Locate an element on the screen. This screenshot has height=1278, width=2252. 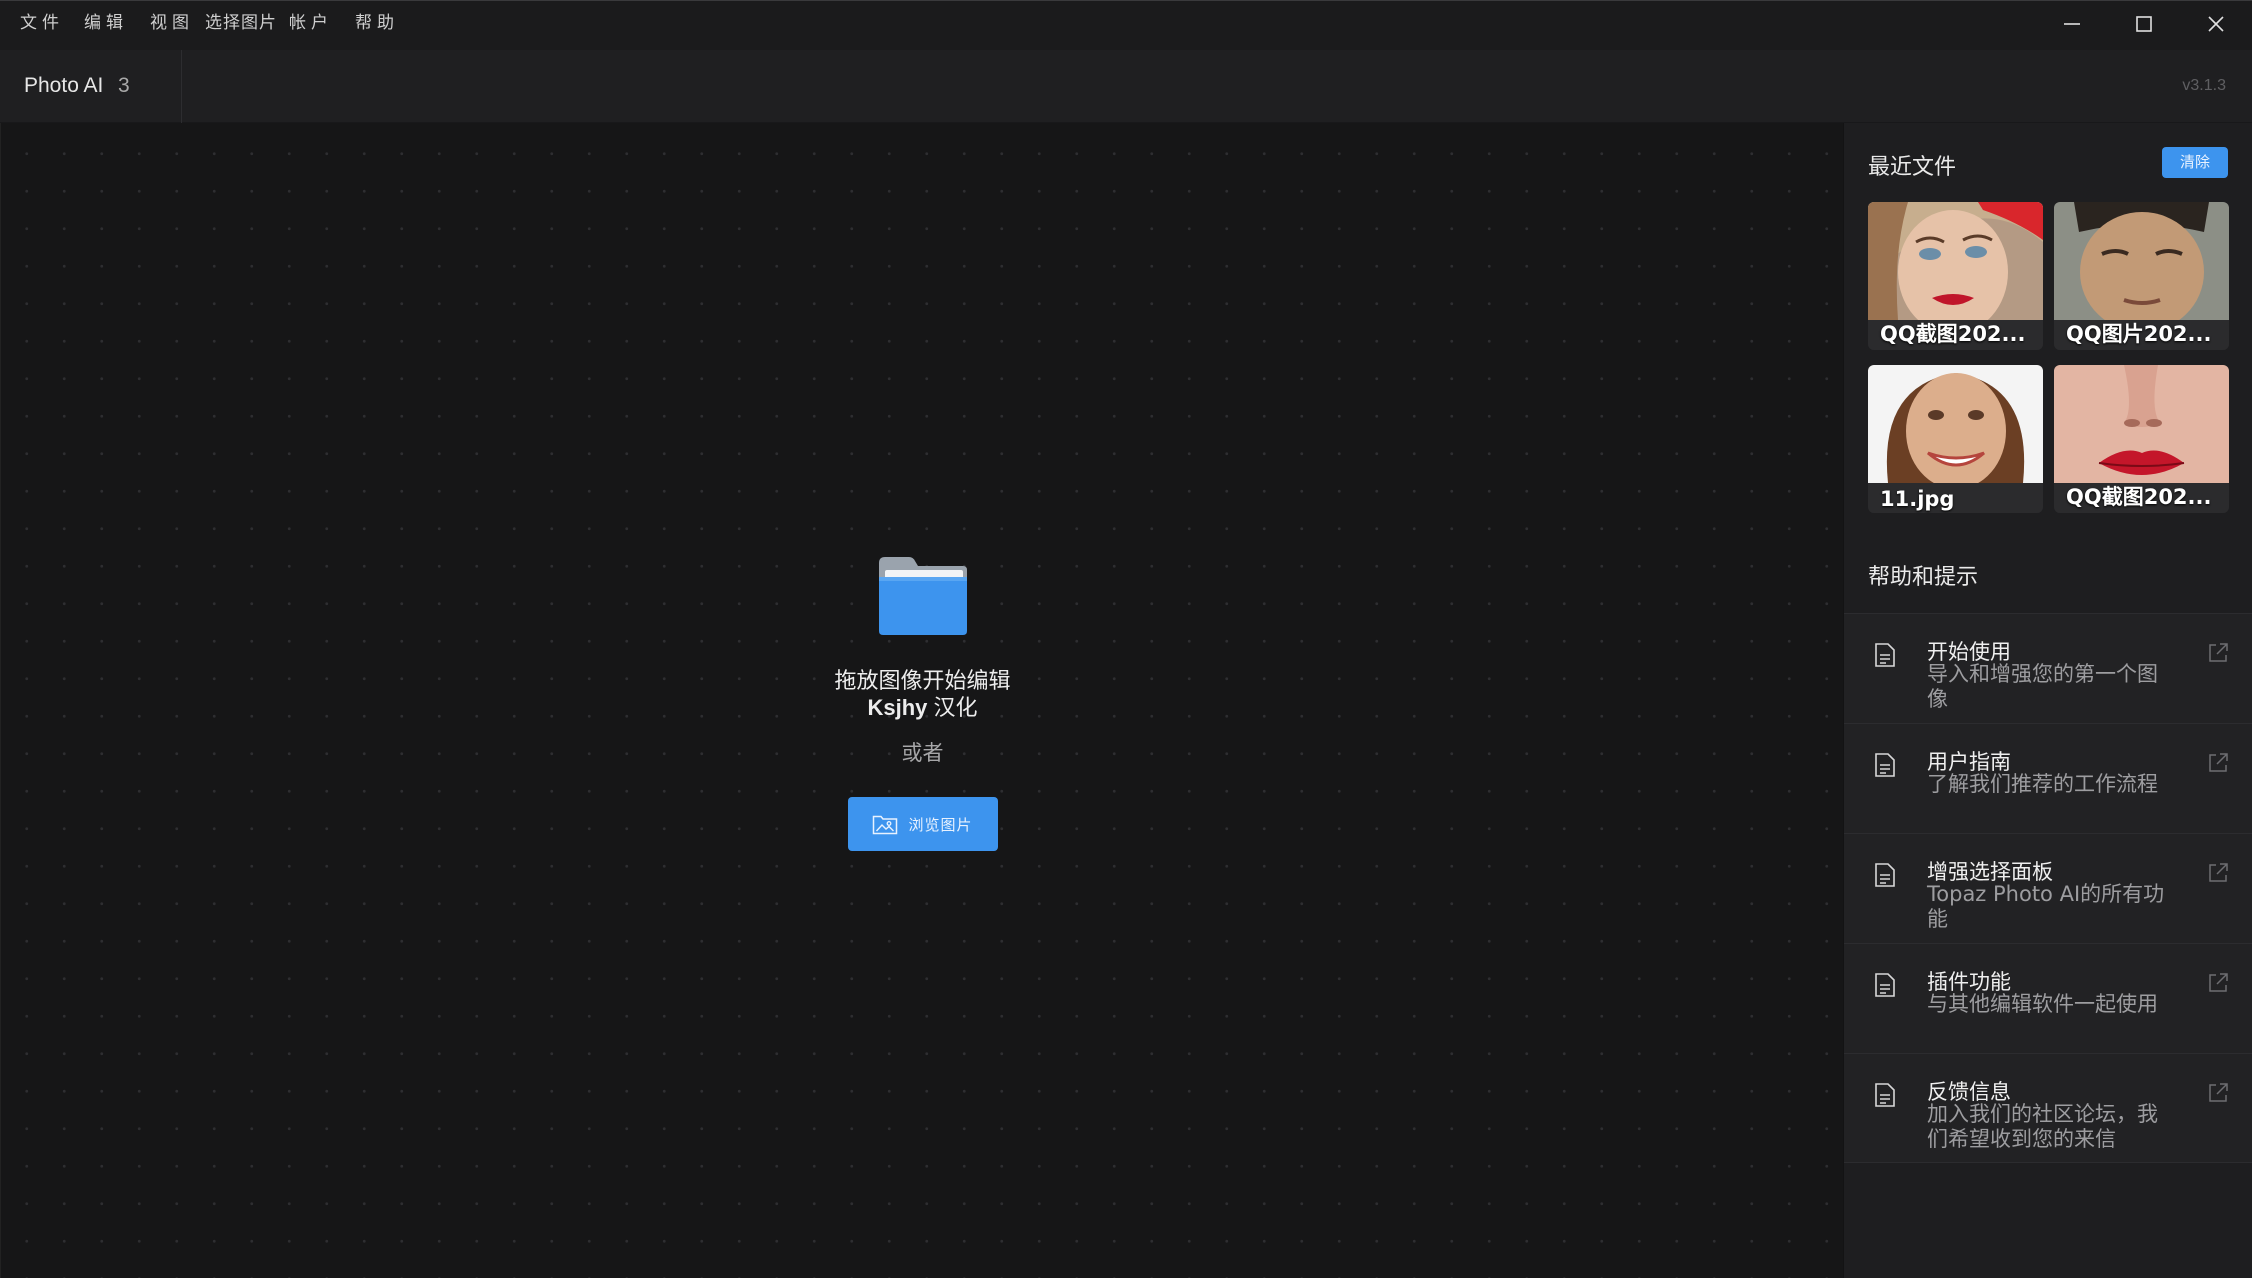
folder-icon is located at coordinates (922, 596).